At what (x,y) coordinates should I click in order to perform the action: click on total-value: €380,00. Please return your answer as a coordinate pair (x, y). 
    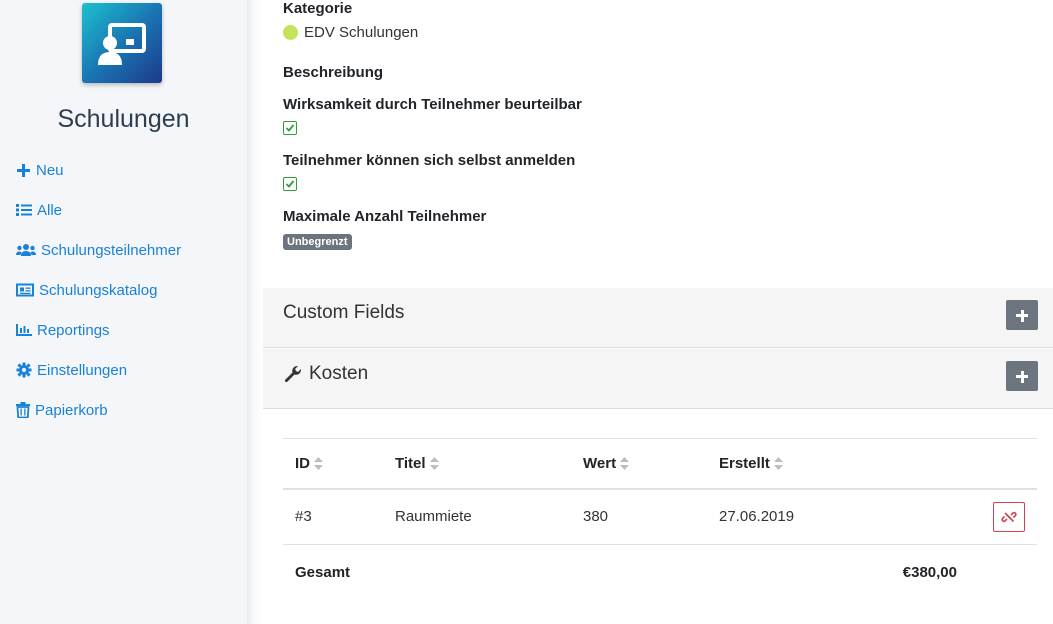
    Looking at the image, I should click on (929, 573).